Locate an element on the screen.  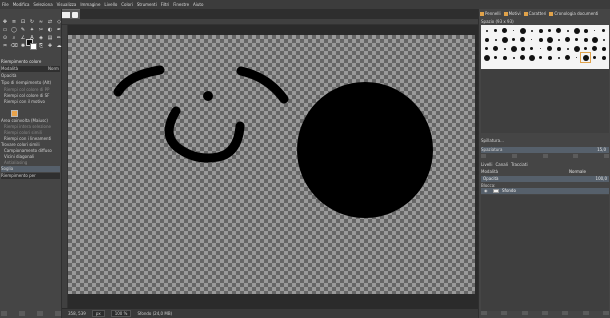
menu-item-immagine: Immagine is located at coordinates (90, 4).